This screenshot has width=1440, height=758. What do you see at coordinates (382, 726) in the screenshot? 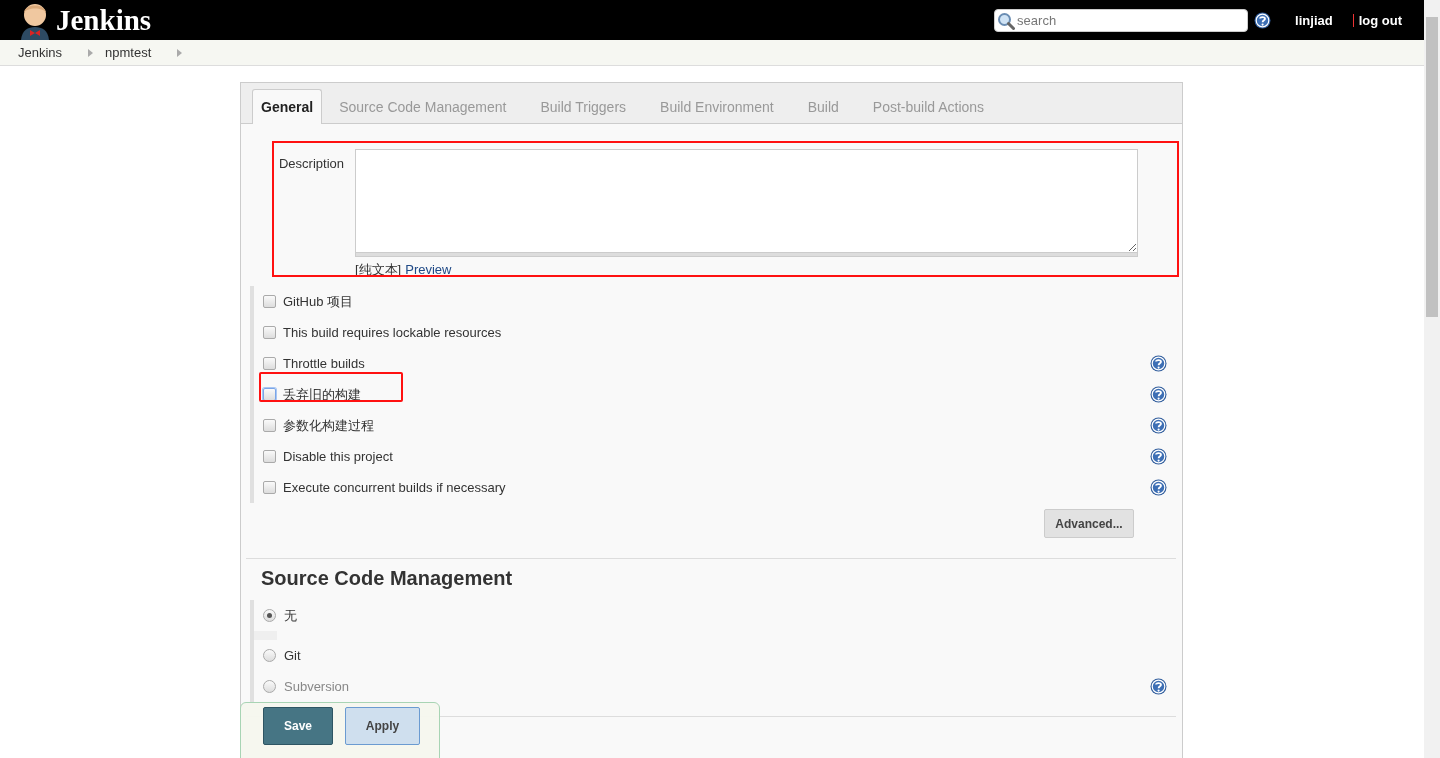
I see `apply-button: Apply` at bounding box center [382, 726].